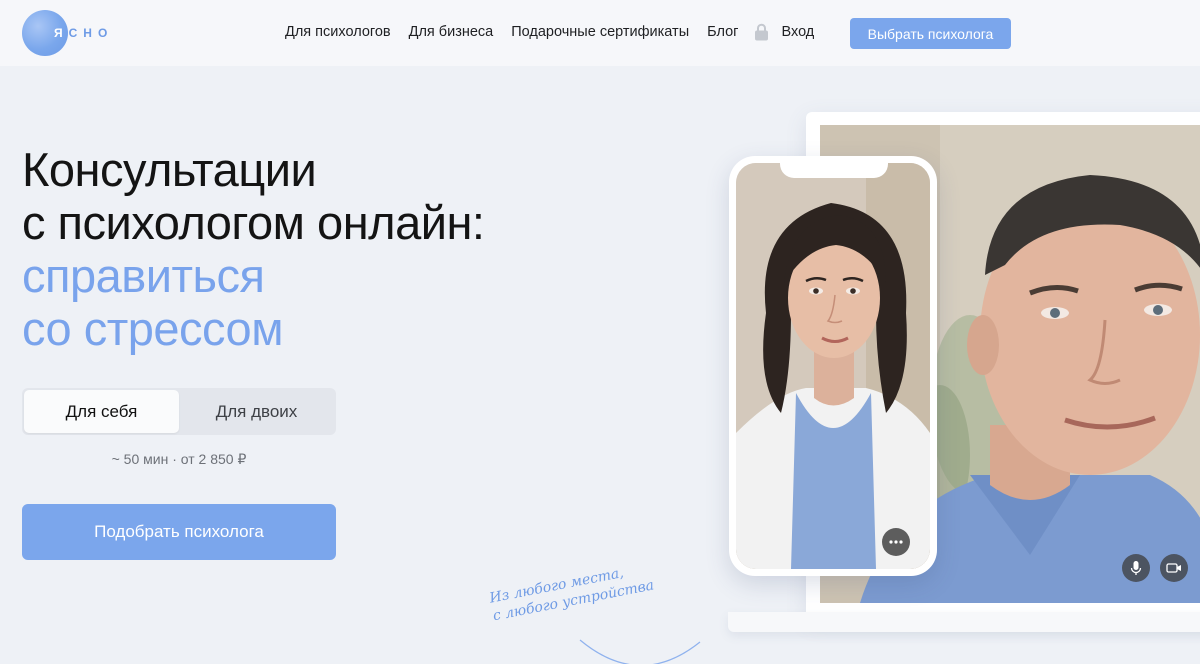  I want to click on find-psychologist-button: Подобрать психолога, so click(179, 532).